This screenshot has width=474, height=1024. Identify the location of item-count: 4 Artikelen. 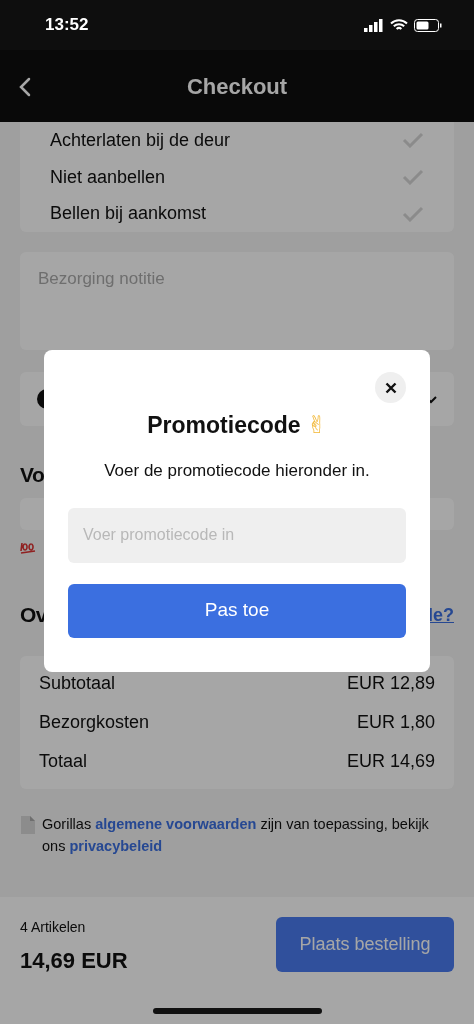
(53, 927).